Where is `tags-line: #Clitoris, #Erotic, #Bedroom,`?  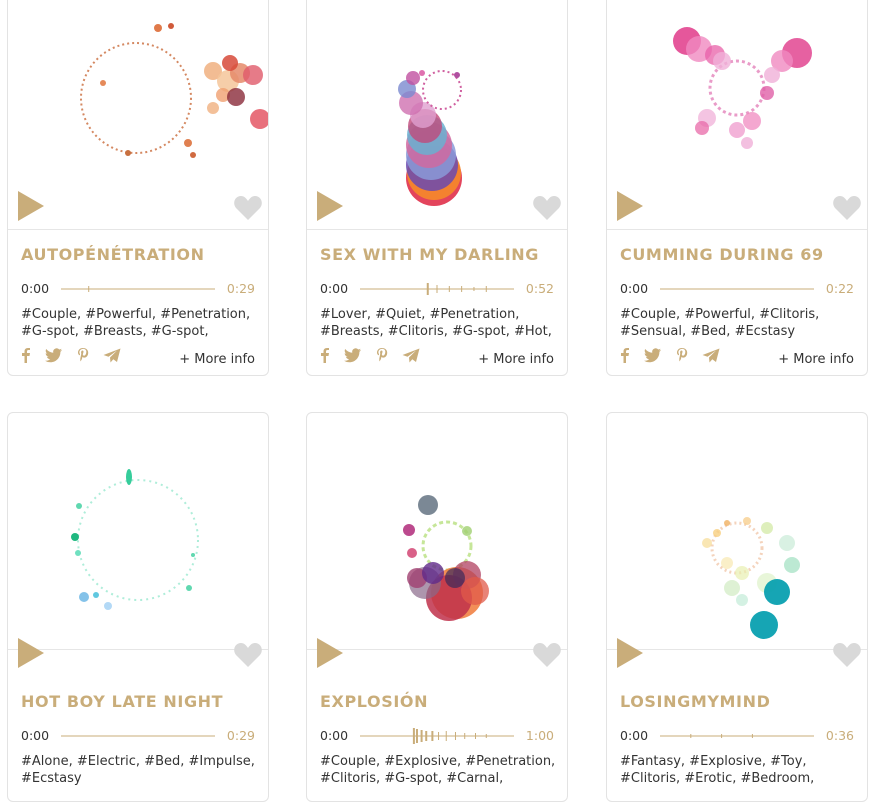 tags-line: #Clitoris, #Erotic, #Bedroom, is located at coordinates (737, 778).